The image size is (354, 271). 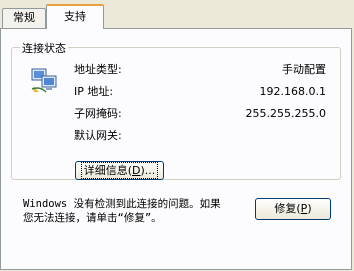 What do you see at coordinates (304, 69) in the screenshot?
I see `address-type-value: 手动配置` at bounding box center [304, 69].